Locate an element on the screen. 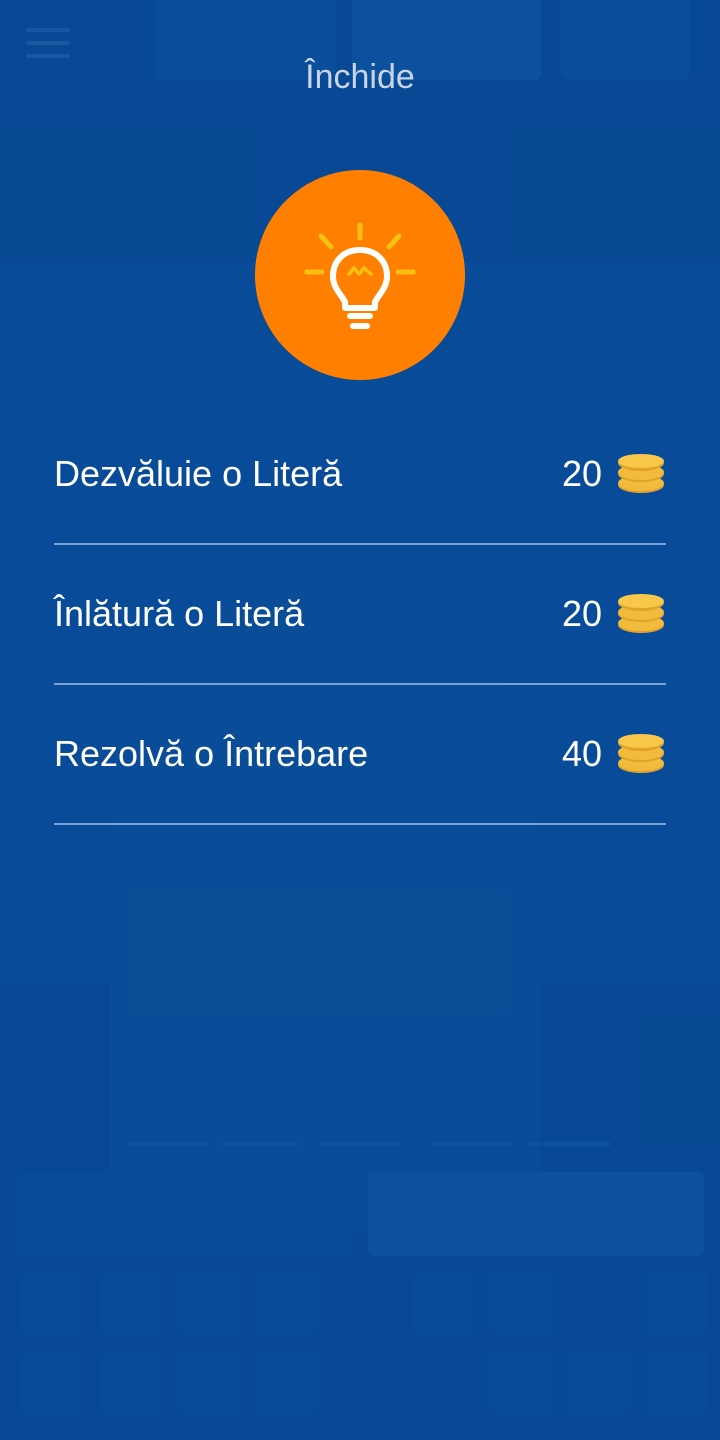 Image resolution: width=720 pixels, height=1440 pixels. option-label: Rezolvă o Întrebare is located at coordinates (211, 753).